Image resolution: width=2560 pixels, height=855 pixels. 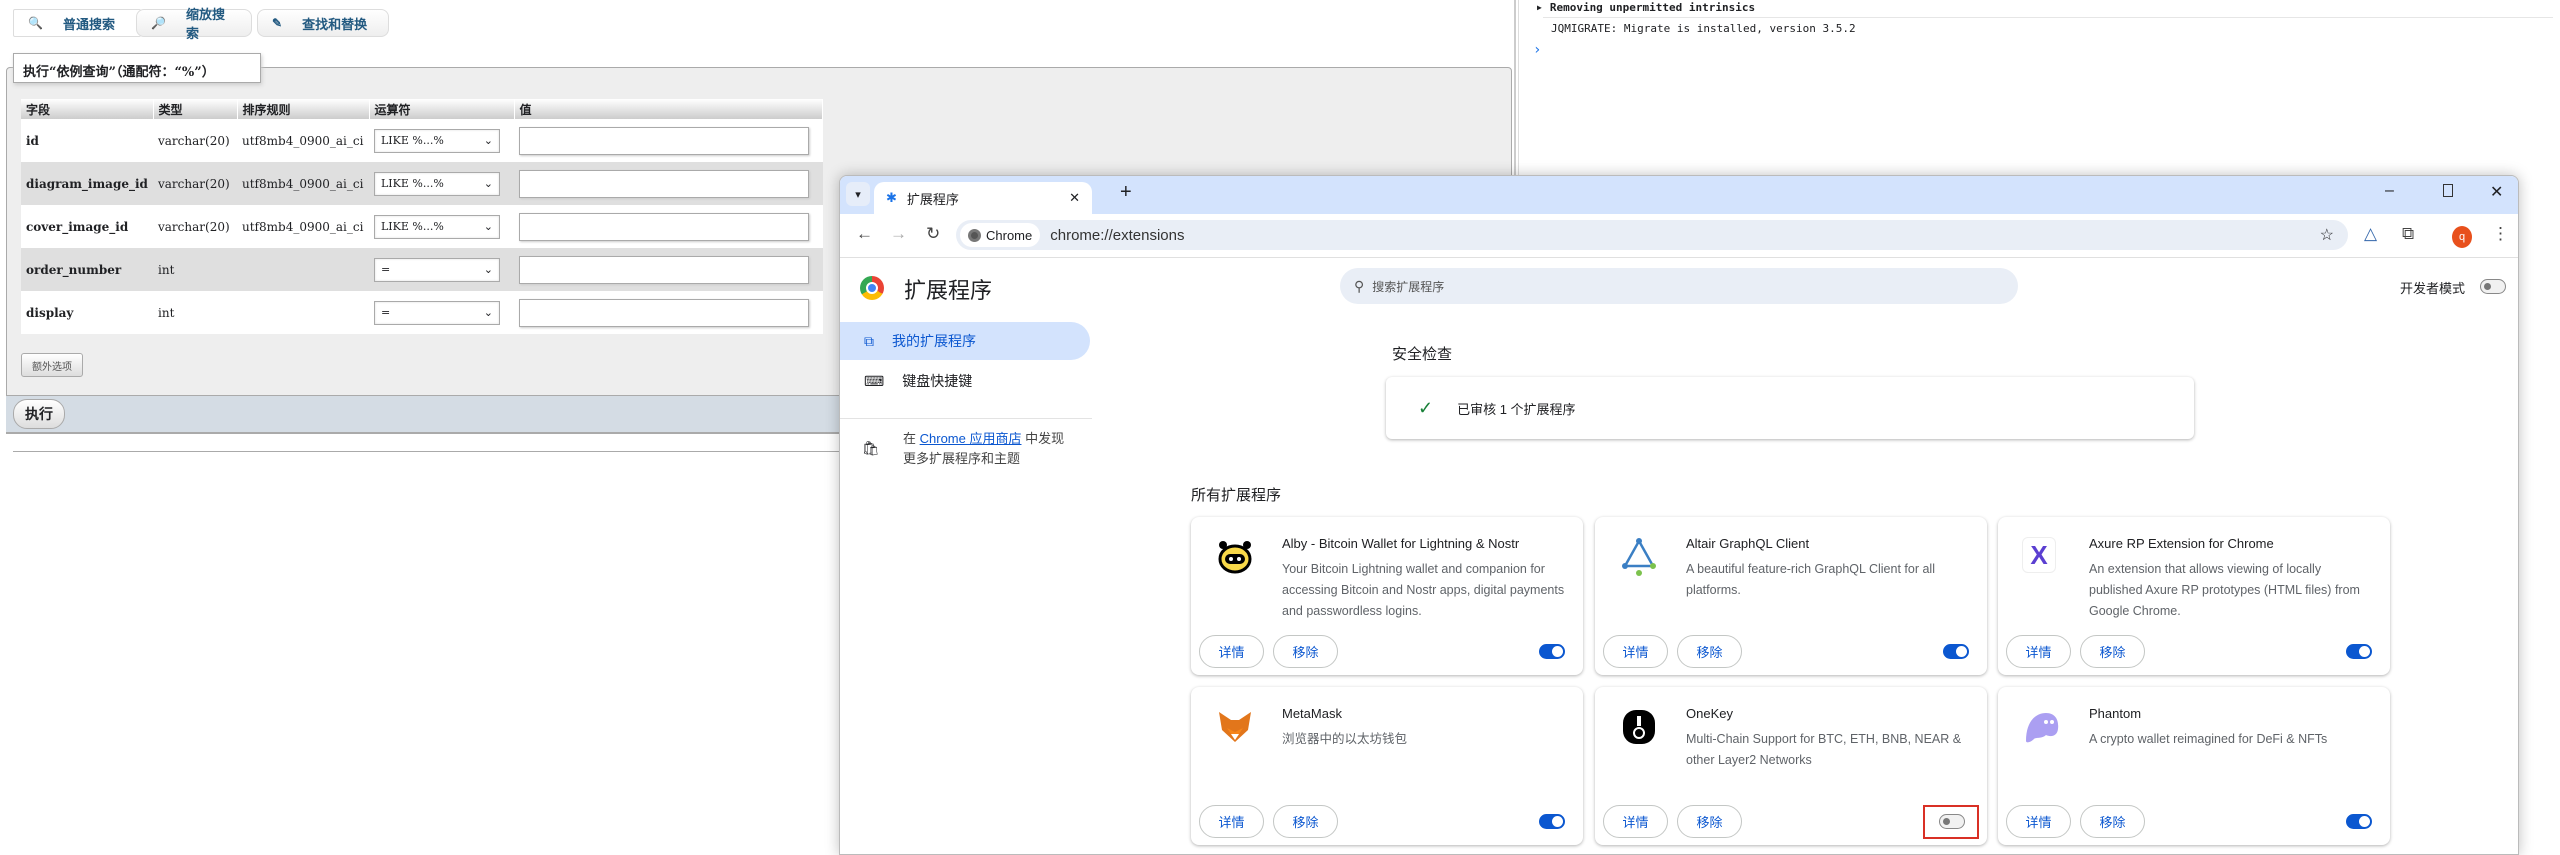 I want to click on table-header: 字段 类型 排序规则 运算符 值, so click(x=422, y=109).